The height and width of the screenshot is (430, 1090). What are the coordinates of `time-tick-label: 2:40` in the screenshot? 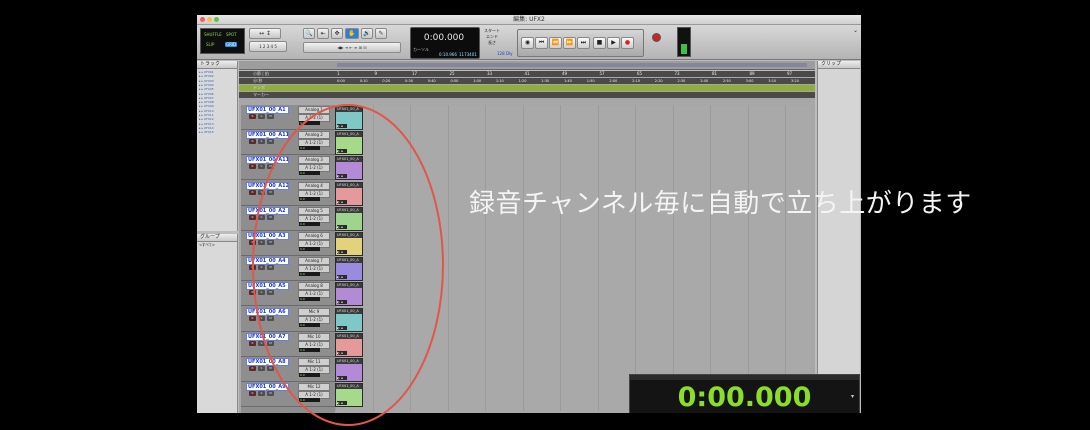 It's located at (704, 81).